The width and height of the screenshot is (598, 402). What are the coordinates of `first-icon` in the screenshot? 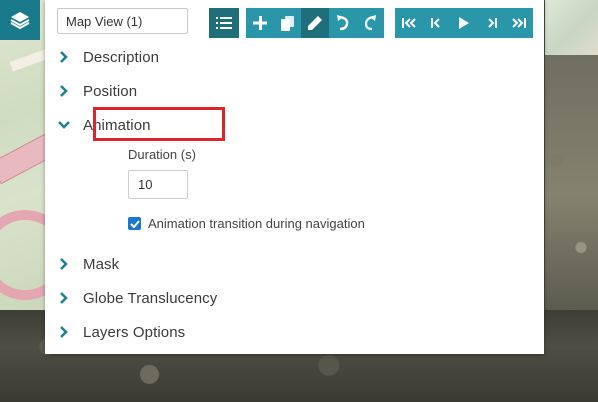 It's located at (408, 23).